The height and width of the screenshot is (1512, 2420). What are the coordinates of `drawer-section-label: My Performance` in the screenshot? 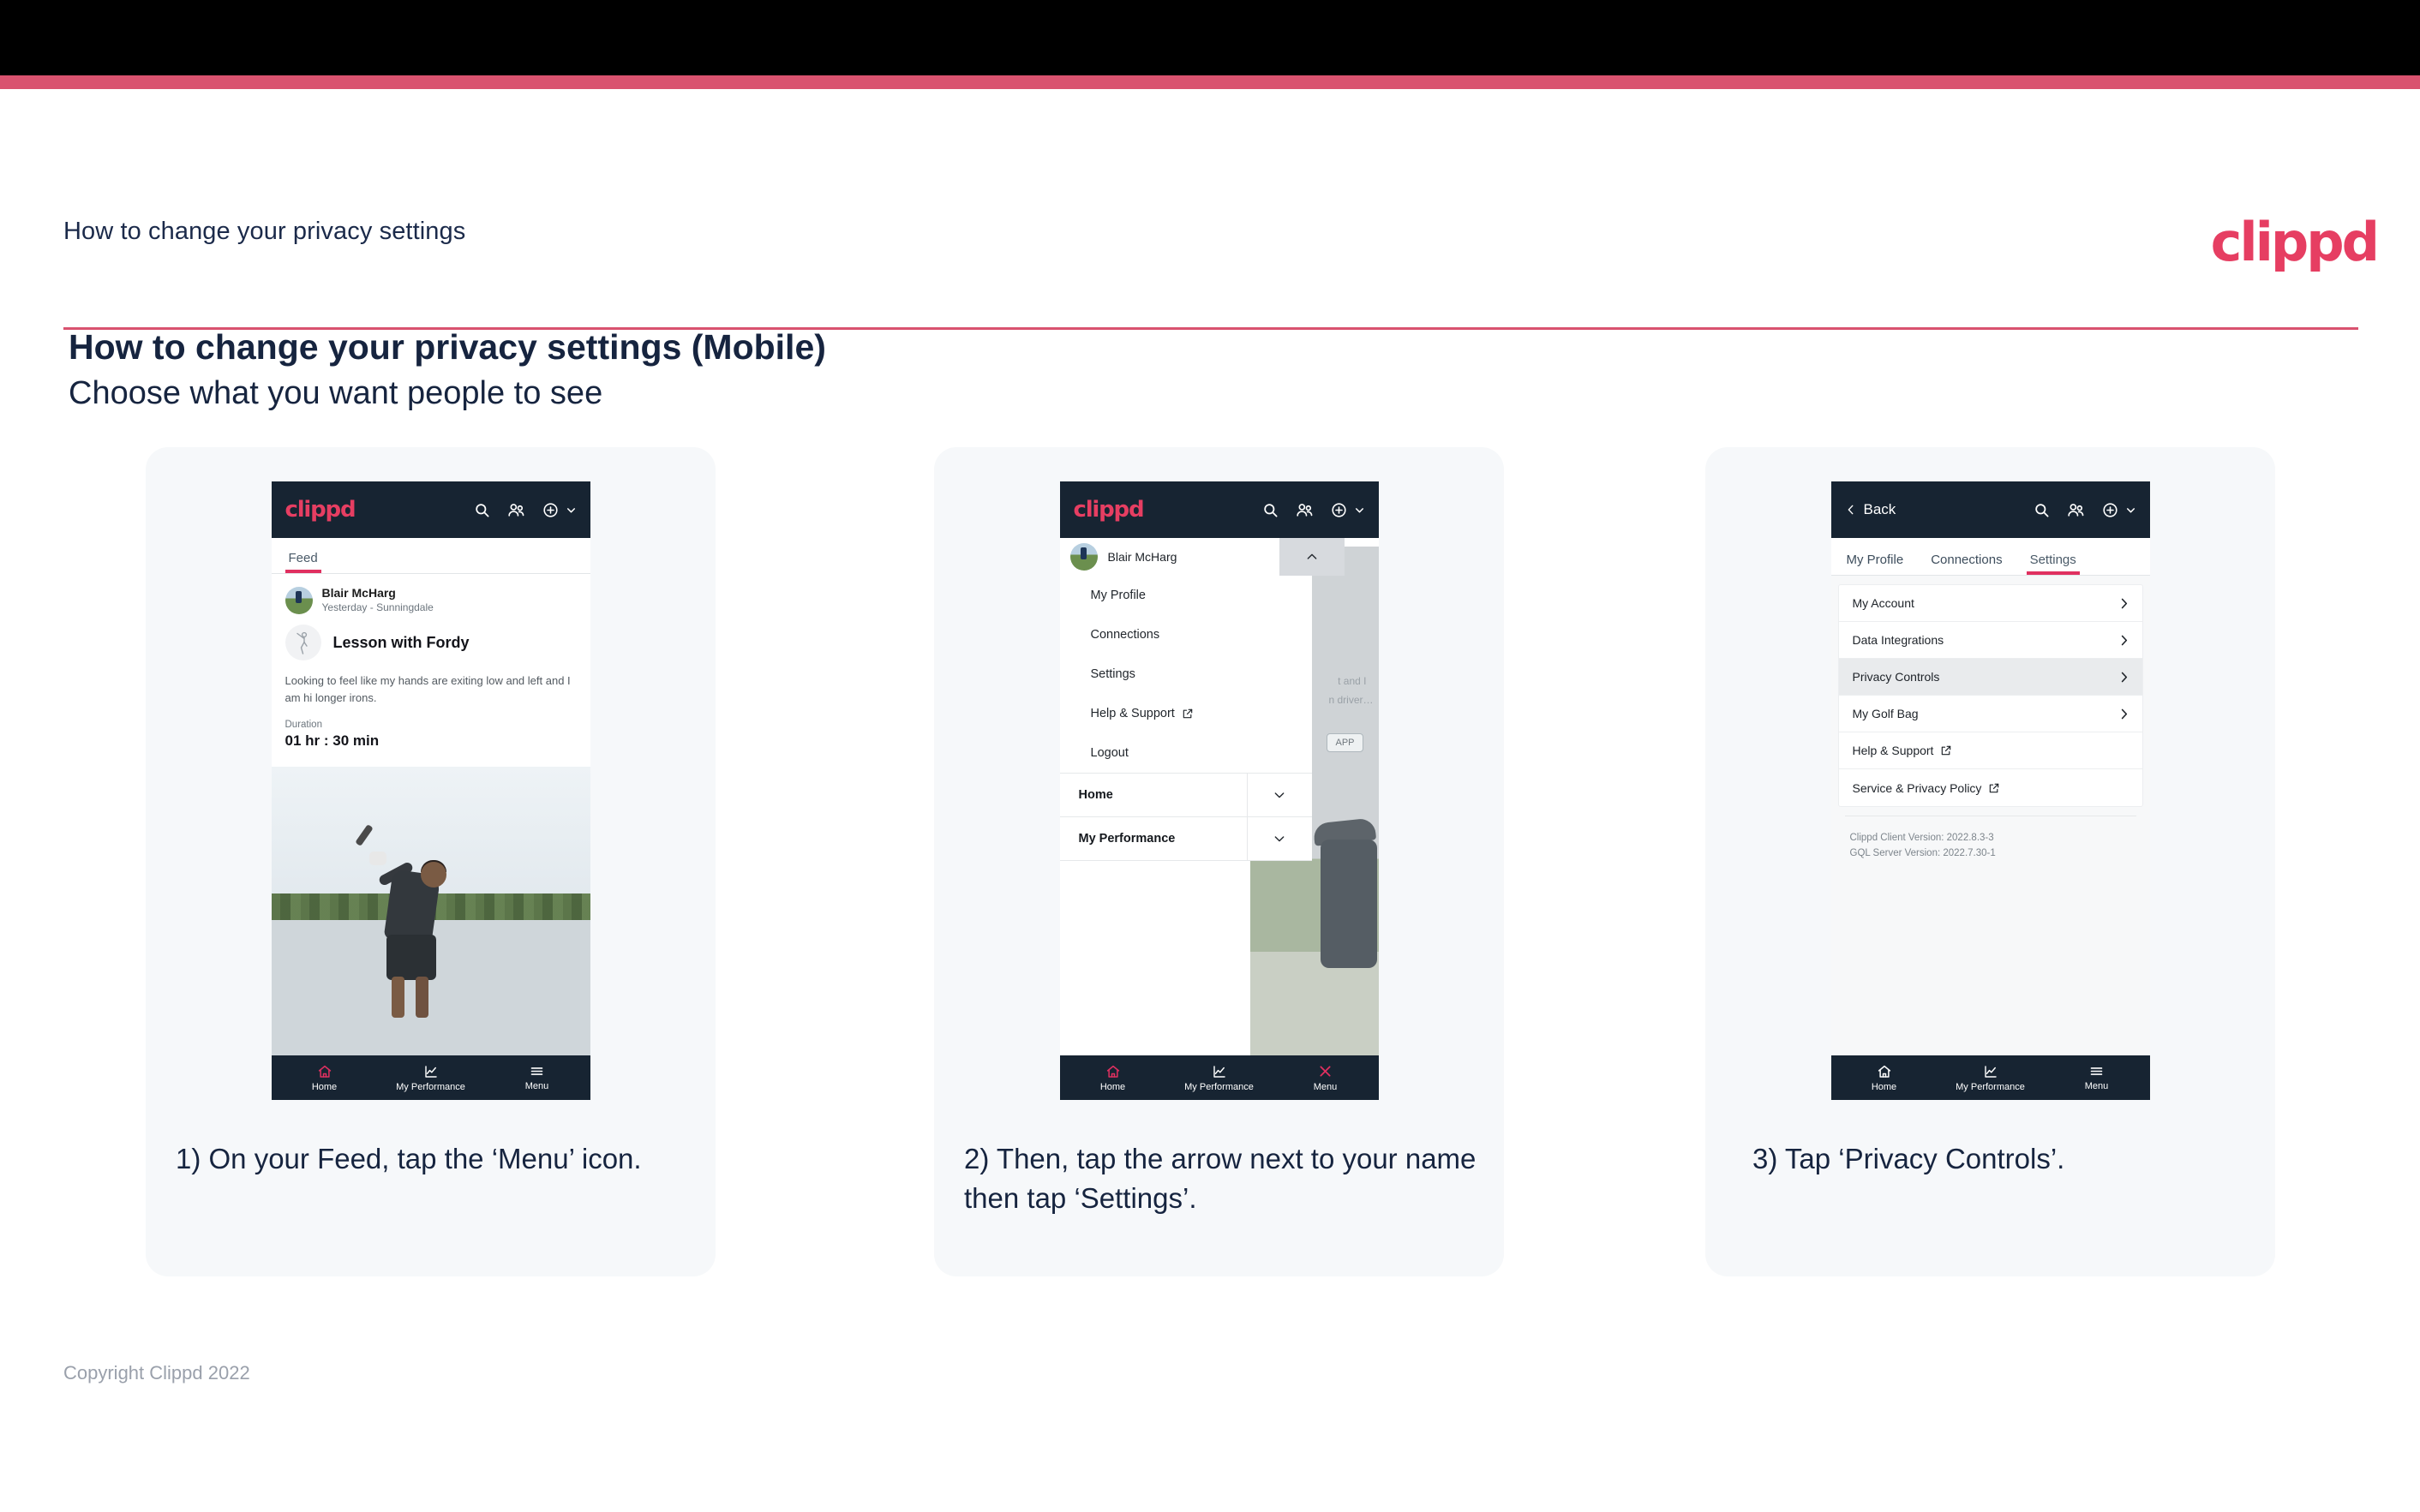 It's located at (1127, 839).